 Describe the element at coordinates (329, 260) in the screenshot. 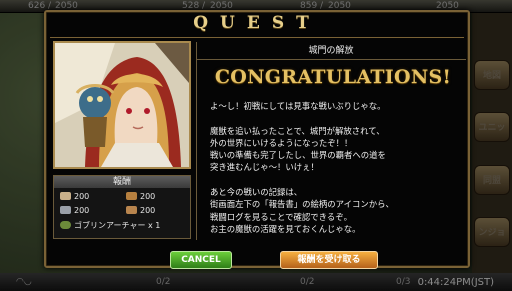

I see `receive-reward-button: 報酬を受け取る` at that location.